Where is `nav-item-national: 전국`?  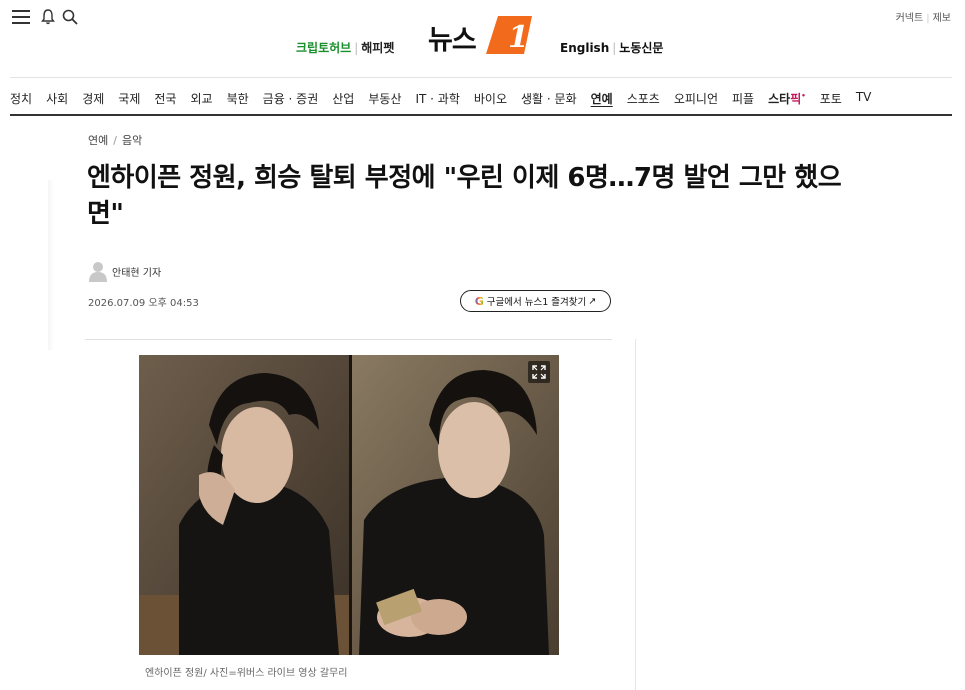 nav-item-national: 전국 is located at coordinates (165, 100).